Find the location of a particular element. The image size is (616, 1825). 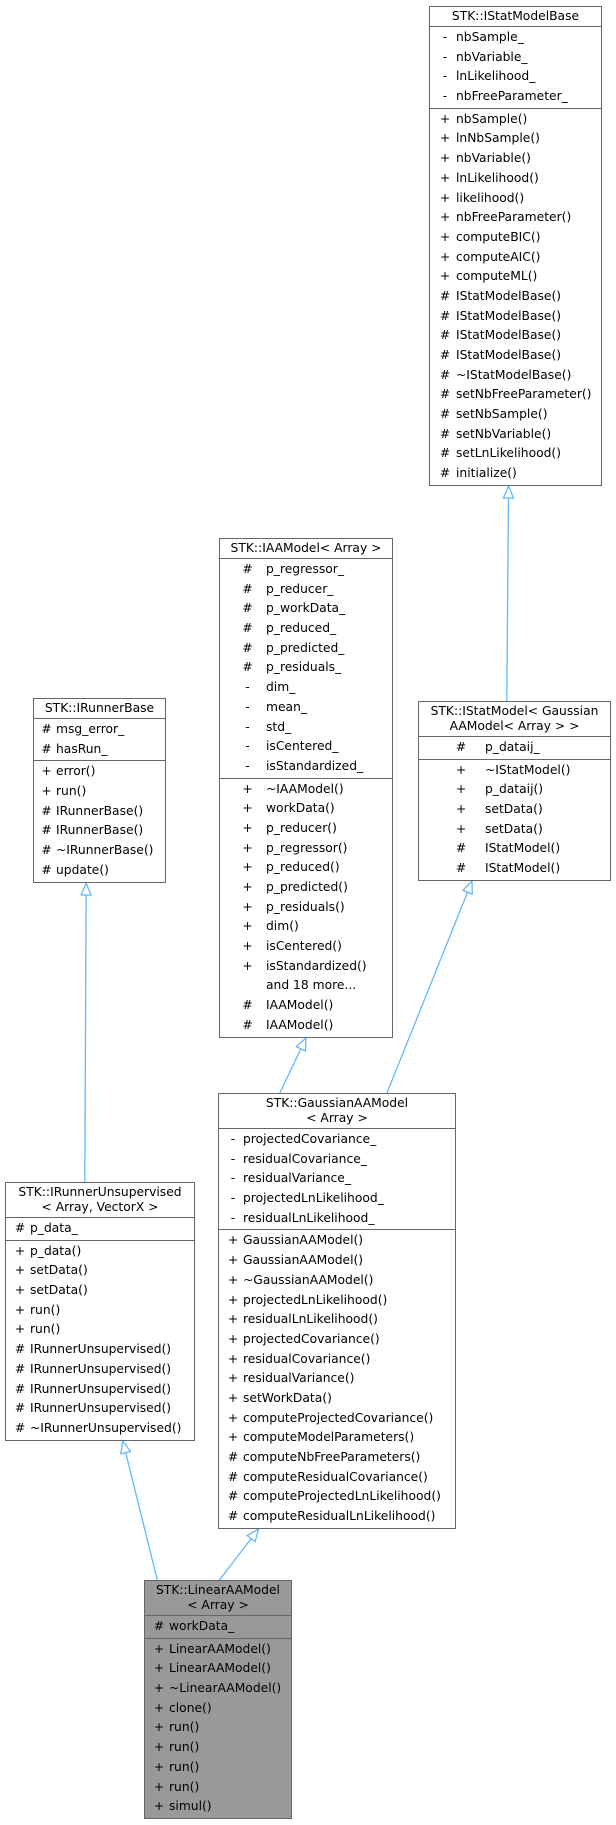

method-row: # setNbFreeParameter() is located at coordinates (515, 395).